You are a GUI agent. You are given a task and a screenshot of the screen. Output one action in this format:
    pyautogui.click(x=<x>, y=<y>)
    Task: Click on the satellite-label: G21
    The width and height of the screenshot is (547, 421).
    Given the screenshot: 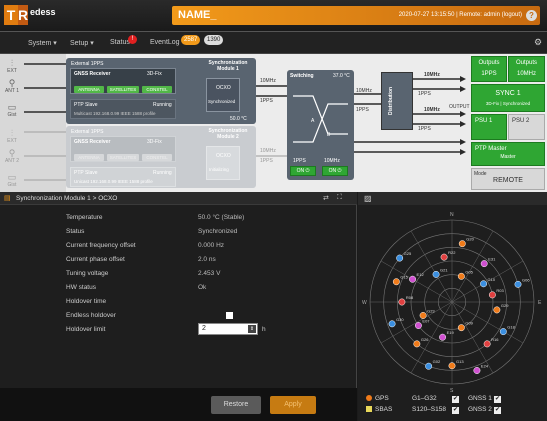 What is the action you would take?
    pyautogui.click(x=444, y=269)
    